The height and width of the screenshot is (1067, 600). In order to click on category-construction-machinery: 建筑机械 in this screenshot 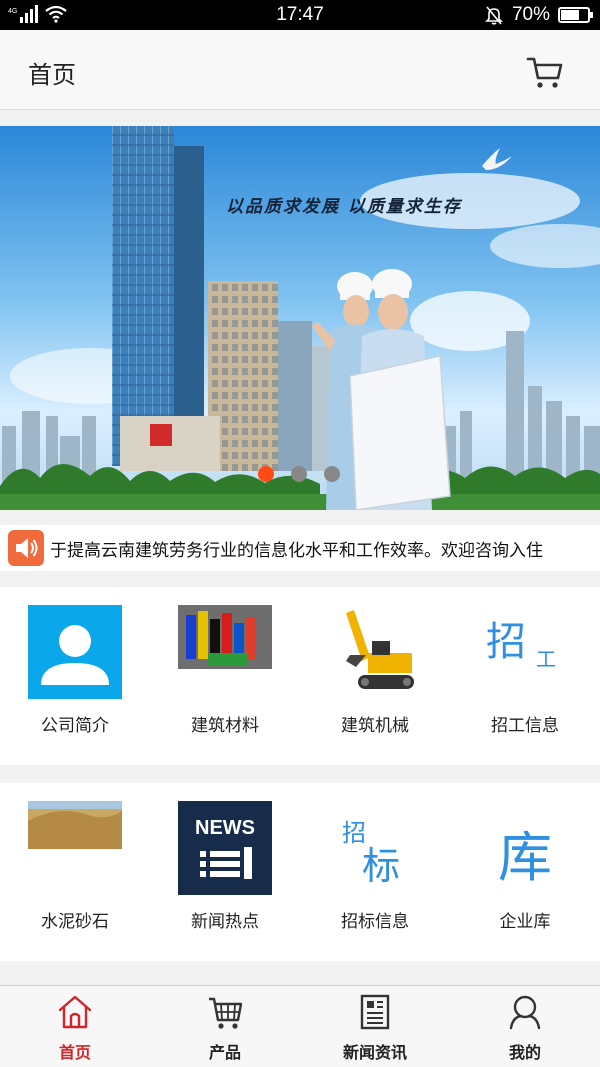, I will do `click(375, 676)`.